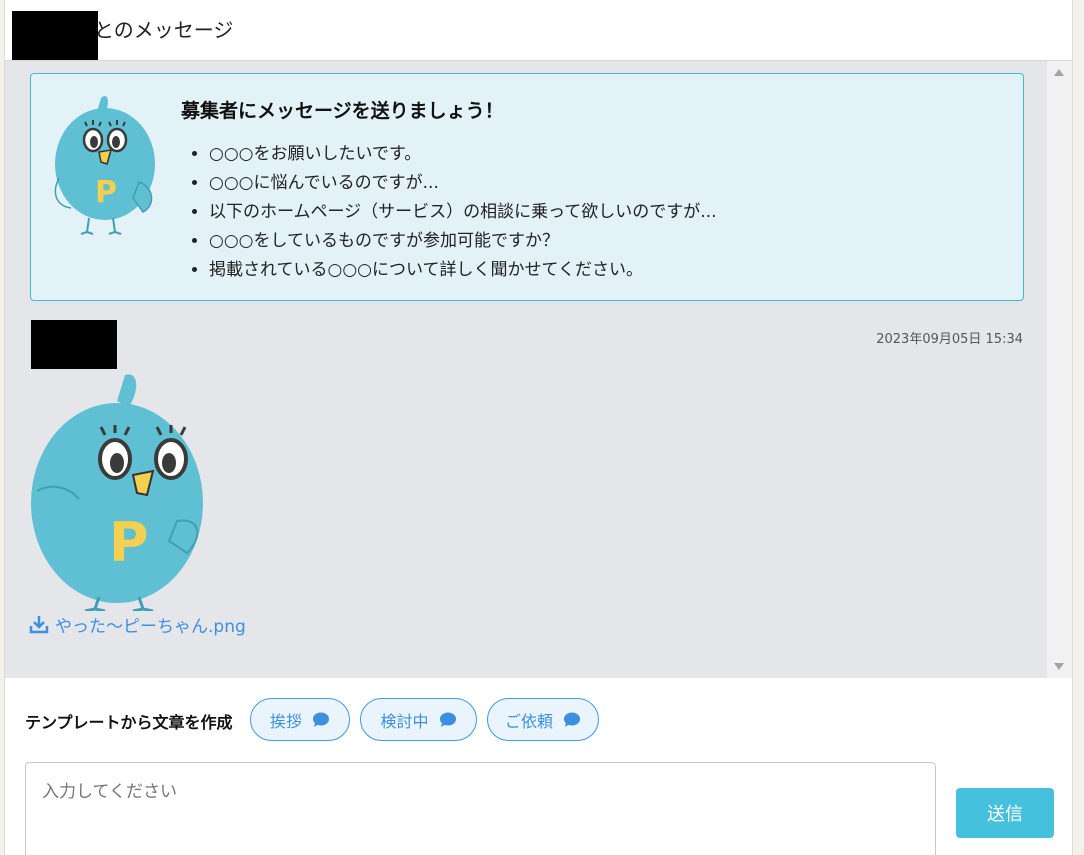  I want to click on template-button-label: 検討中, so click(404, 721).